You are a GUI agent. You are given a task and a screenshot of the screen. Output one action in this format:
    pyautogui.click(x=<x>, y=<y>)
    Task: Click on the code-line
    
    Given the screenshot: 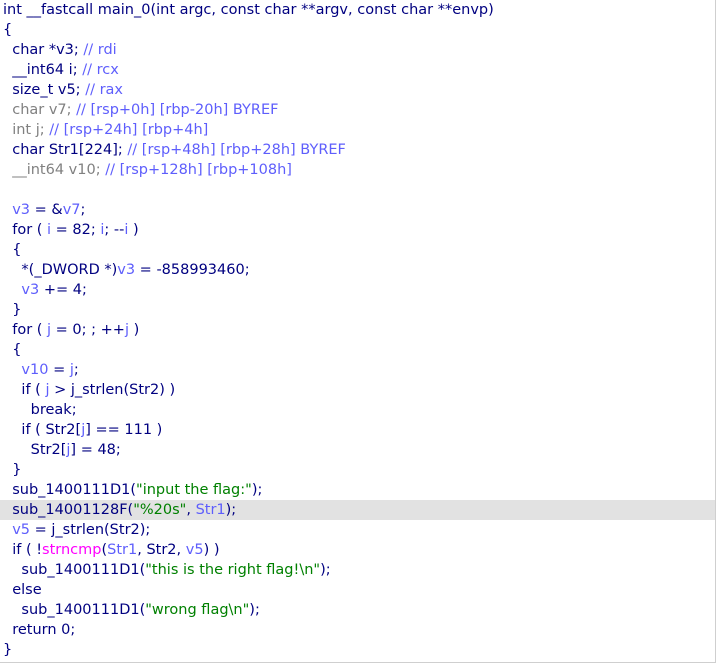 What is the action you would take?
    pyautogui.click(x=357, y=190)
    